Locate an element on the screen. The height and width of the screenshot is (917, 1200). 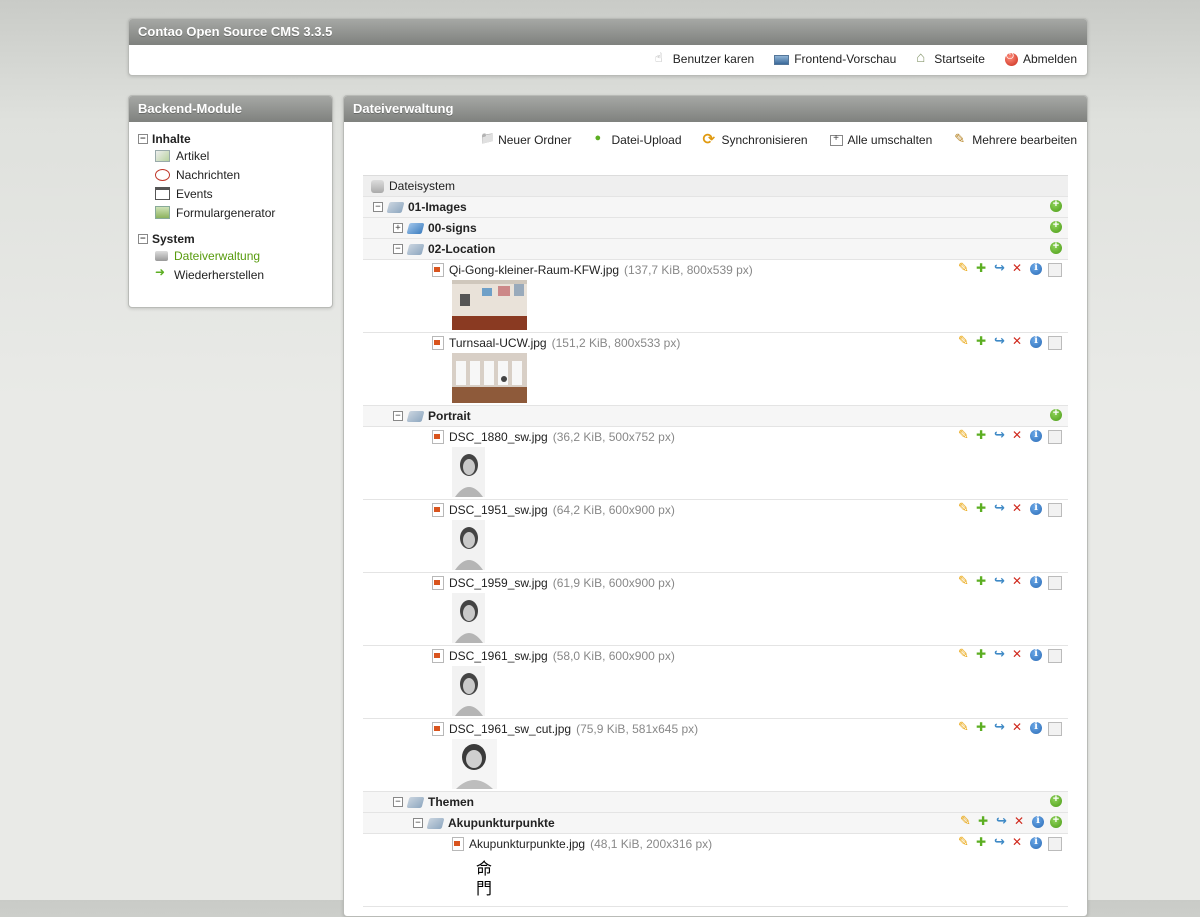
file-row: DSC_1959_sw.jpg (61,9 KiB, 600x900 px) is located at coordinates (715, 609).